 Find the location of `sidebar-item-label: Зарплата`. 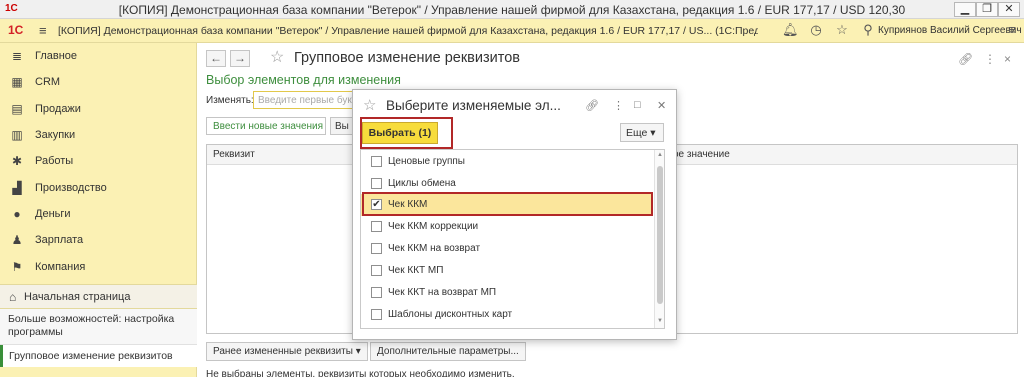

sidebar-item-label: Зарплата is located at coordinates (59, 240).